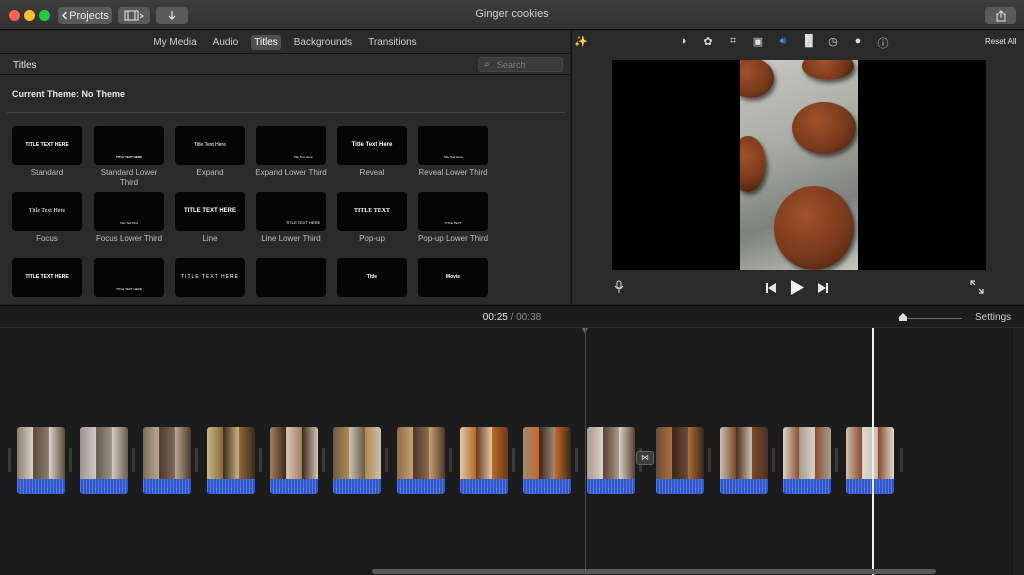 Image resolution: width=1024 pixels, height=575 pixels. I want to click on title-template: Title Text Here Expand Lower Third, so click(291, 152).